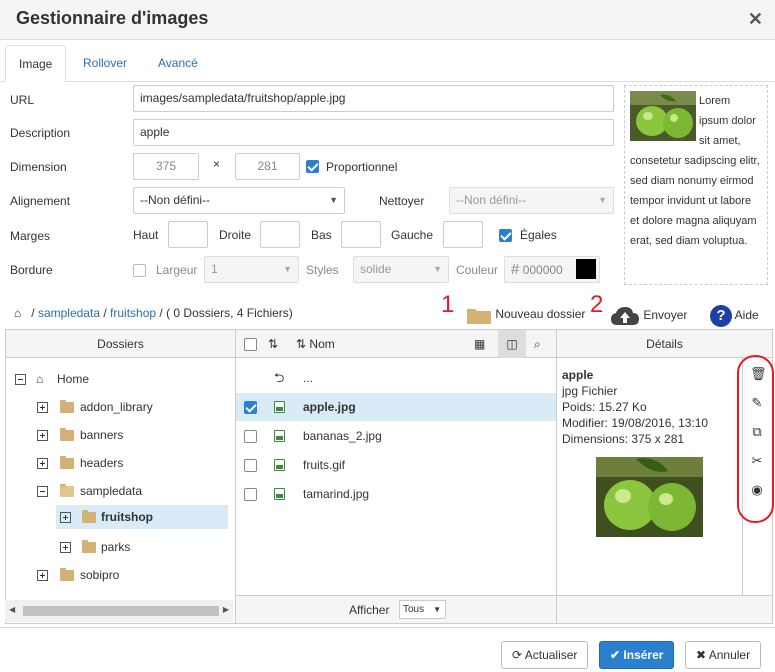  I want to click on new-folder-label: Nouveau dossier, so click(540, 314).